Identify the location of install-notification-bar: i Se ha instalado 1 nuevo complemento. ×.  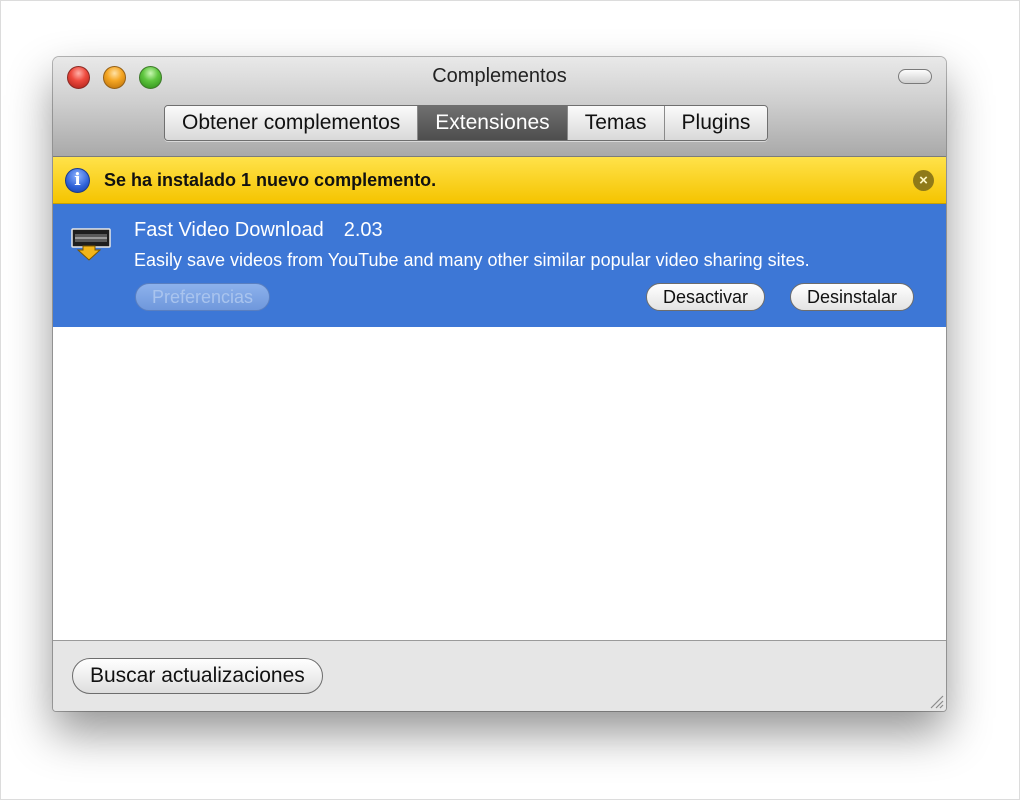
(499, 180).